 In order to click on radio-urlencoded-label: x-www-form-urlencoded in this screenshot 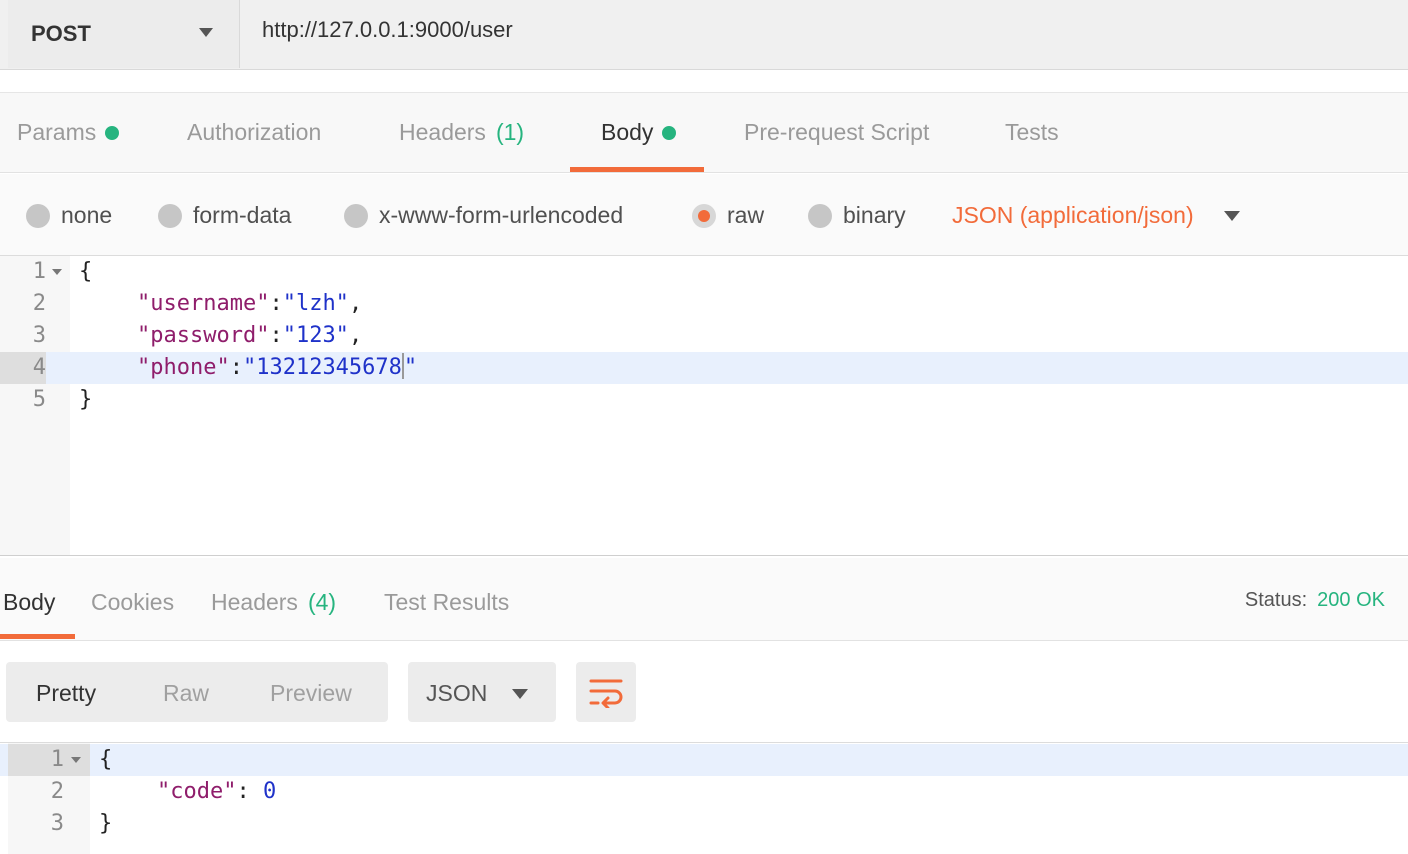, I will do `click(501, 215)`.